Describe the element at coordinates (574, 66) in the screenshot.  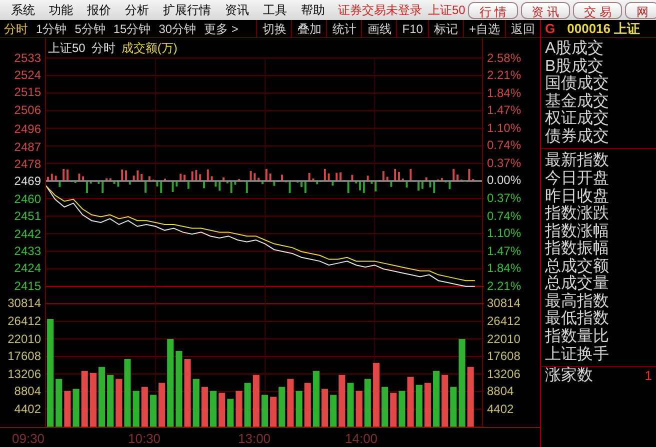
I see `quote-label: B股成交` at that location.